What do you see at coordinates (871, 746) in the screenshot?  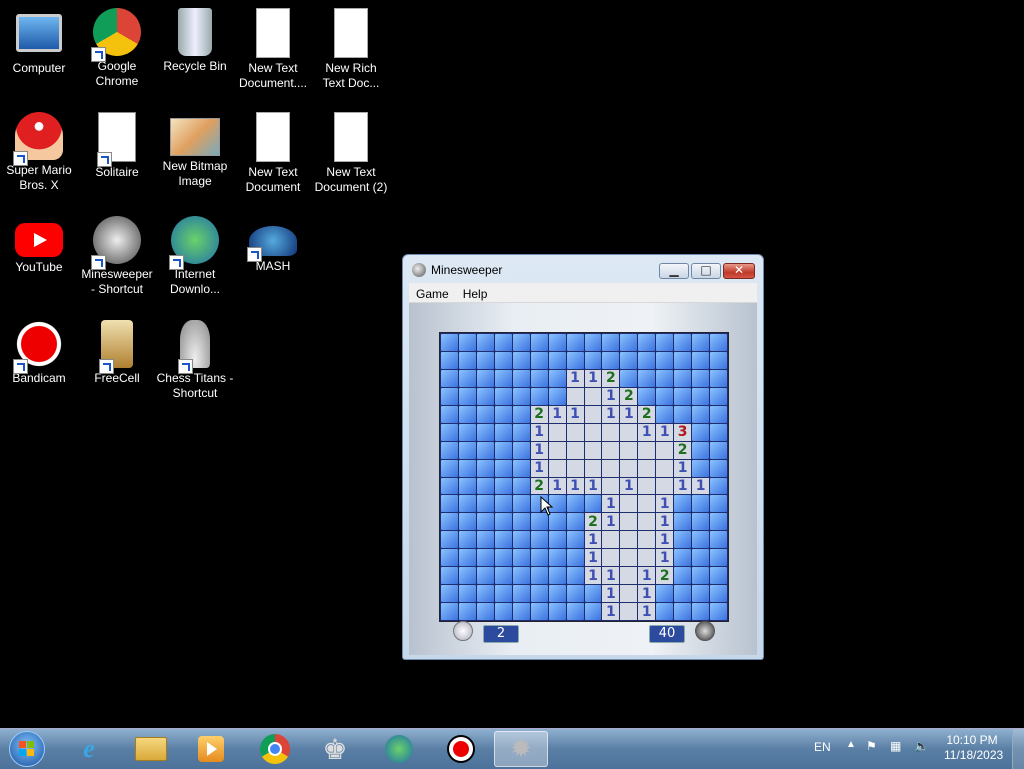 I see `action-center-icon: ⚑` at bounding box center [871, 746].